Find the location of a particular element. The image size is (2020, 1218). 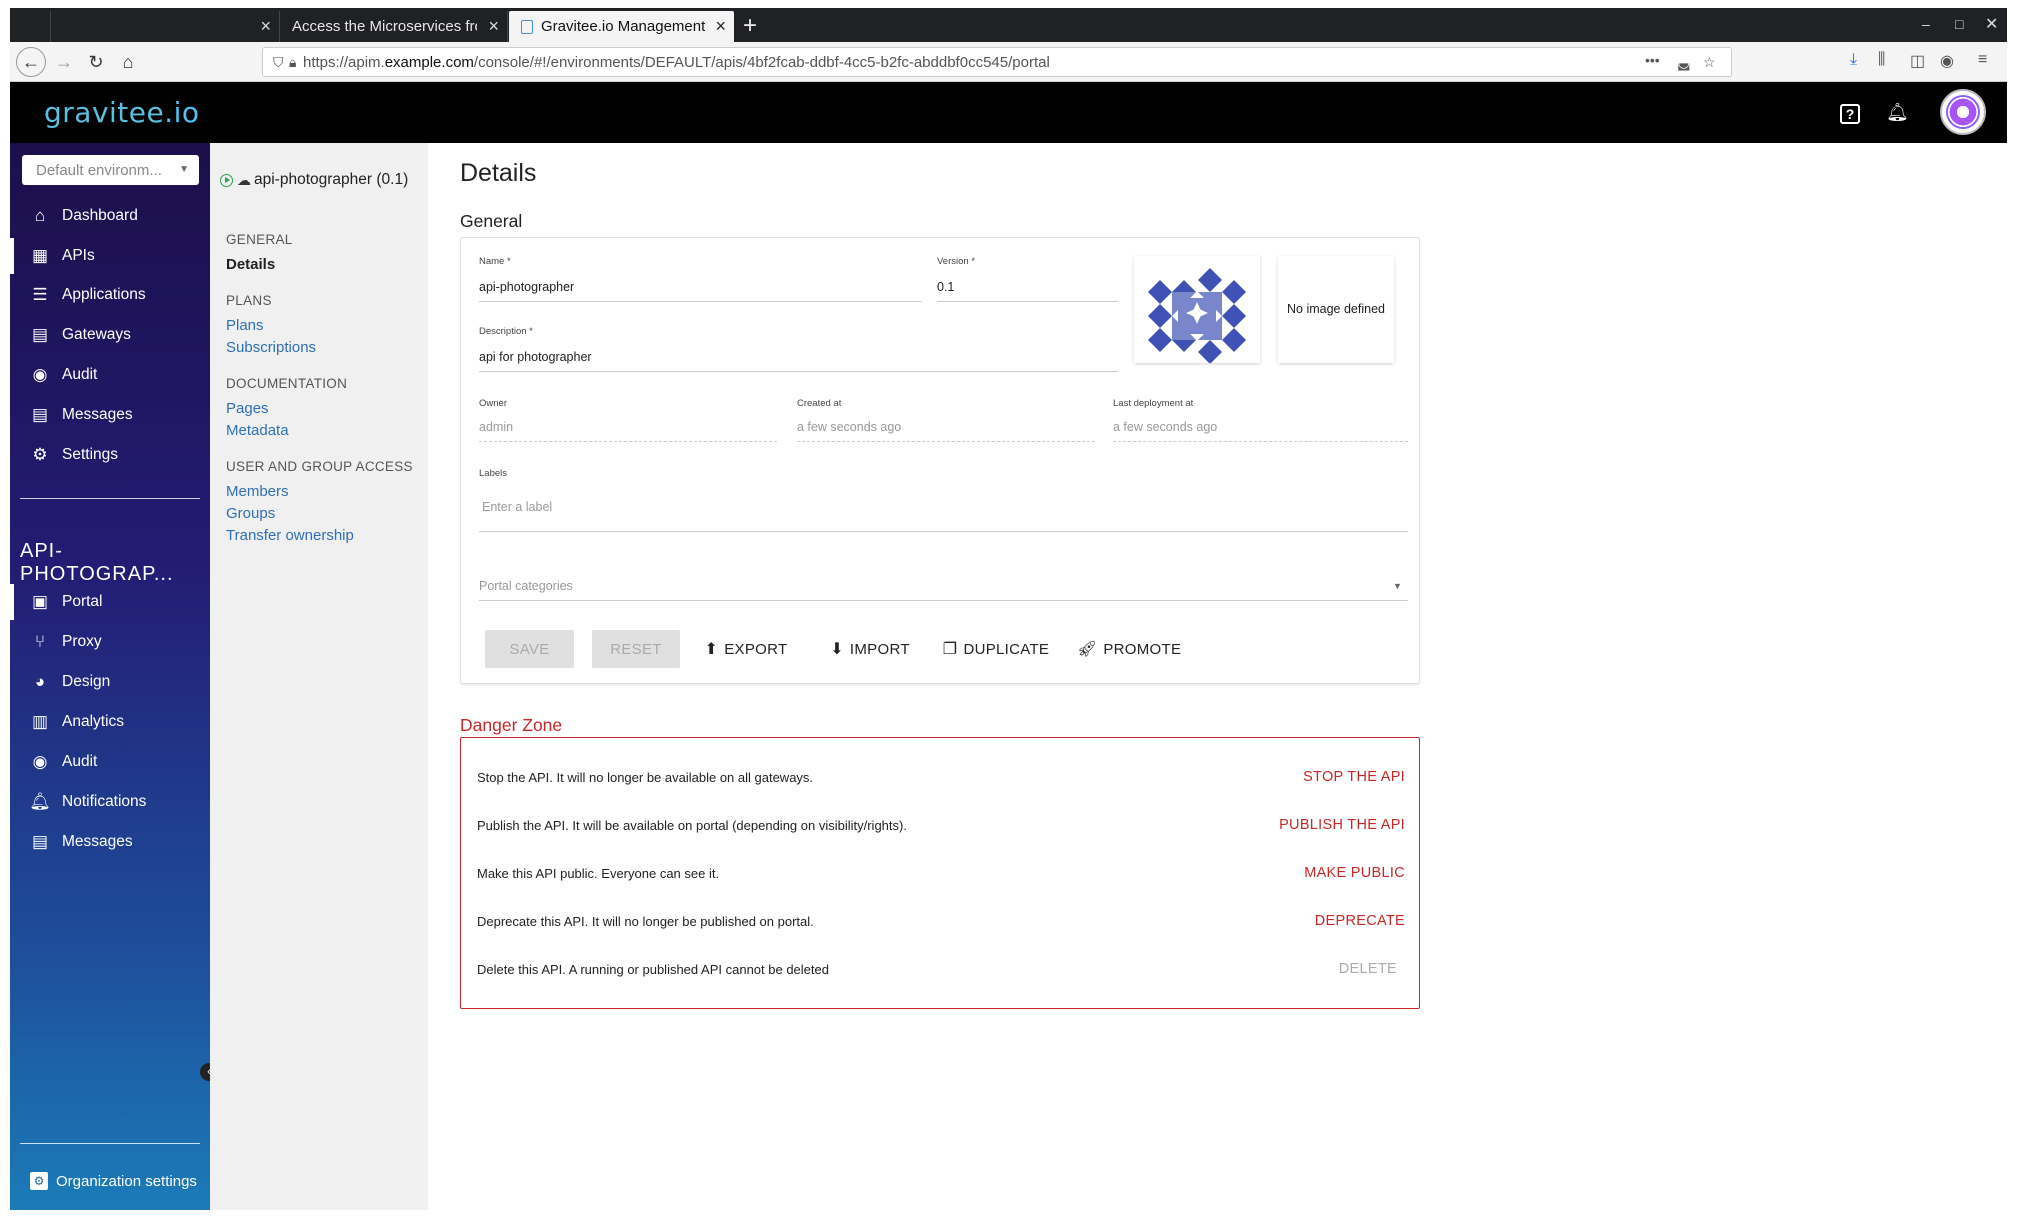

deprecate-button: DEPRECATE is located at coordinates (1360, 921).